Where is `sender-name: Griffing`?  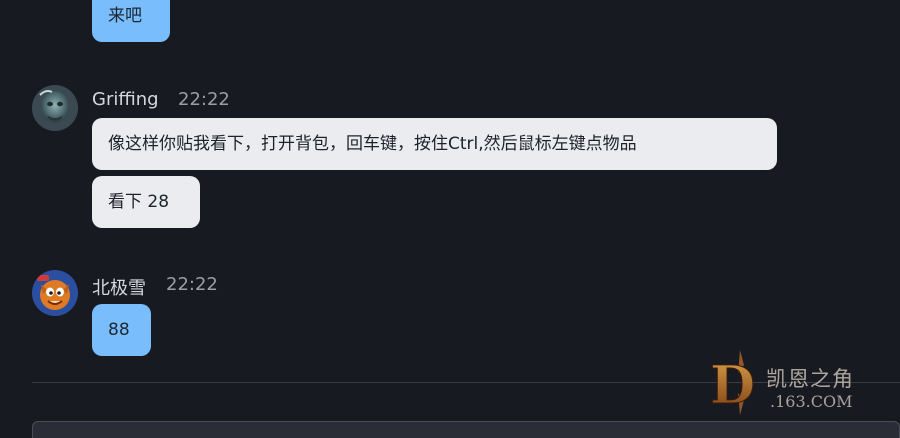
sender-name: Griffing is located at coordinates (125, 99).